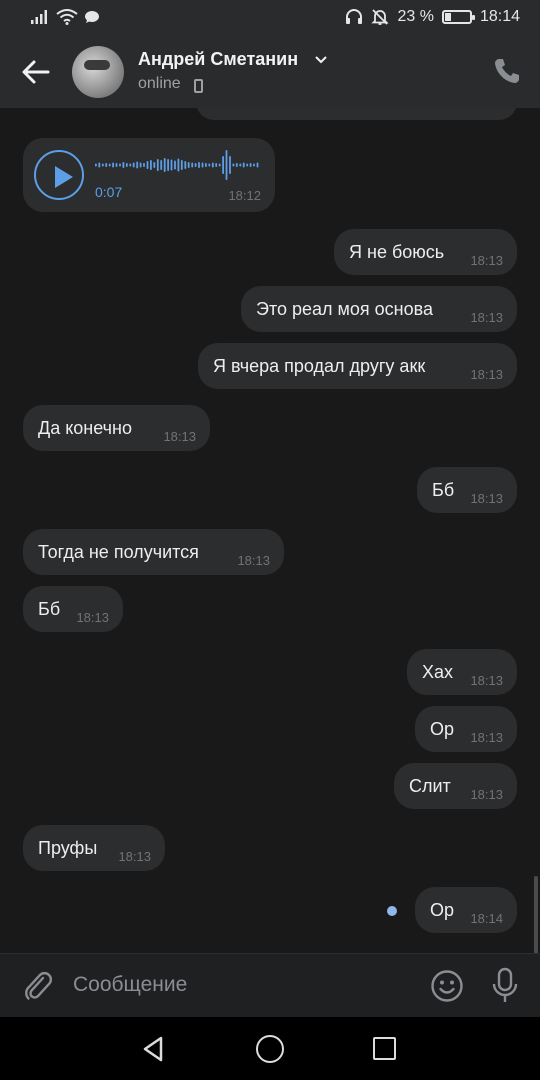 The width and height of the screenshot is (540, 1080). I want to click on message-bubble: Я не боюсь 18:13, so click(425, 252).